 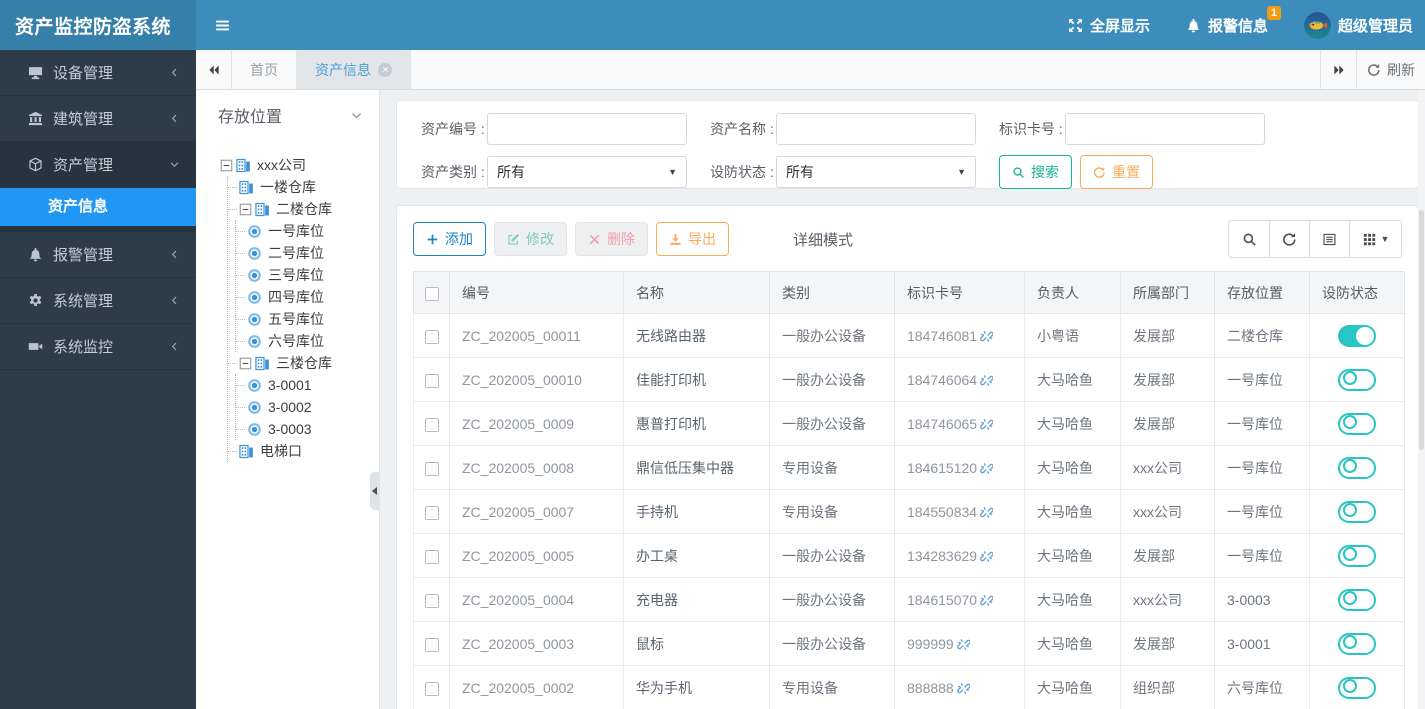 I want to click on tree-node: 五号库位, so click(x=306, y=319).